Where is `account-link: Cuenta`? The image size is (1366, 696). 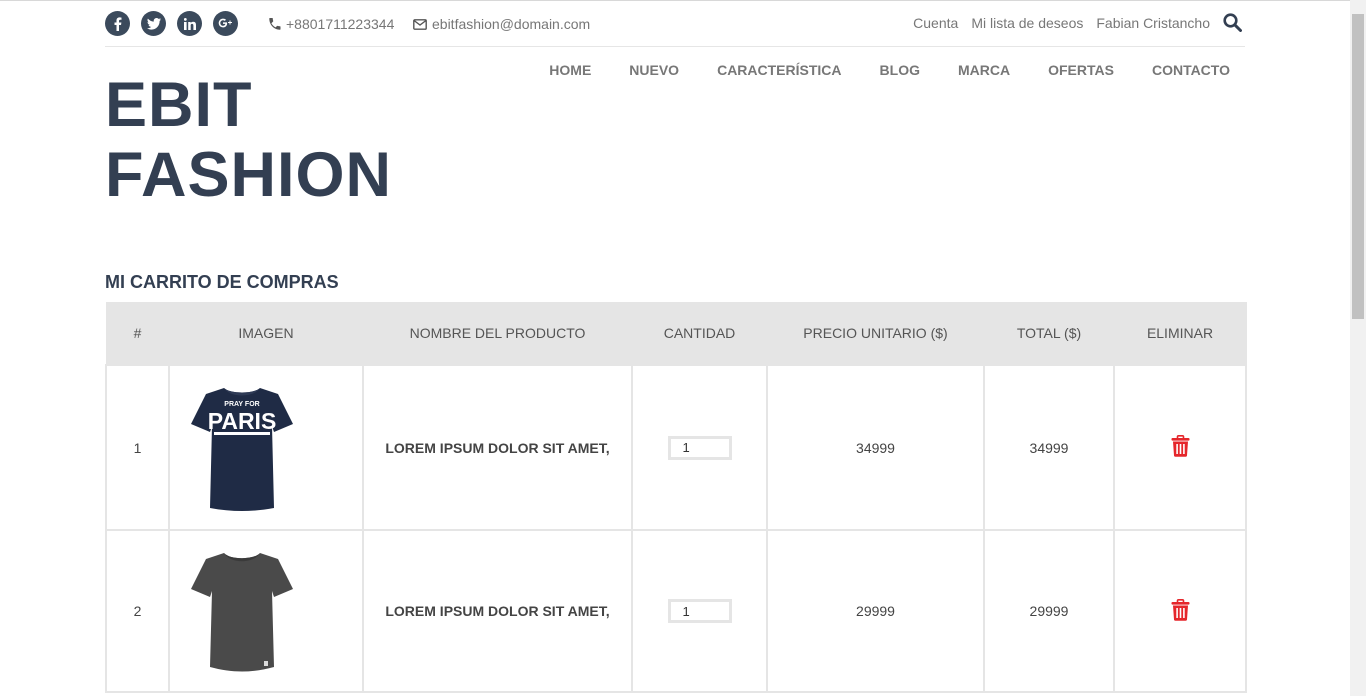 account-link: Cuenta is located at coordinates (935, 23).